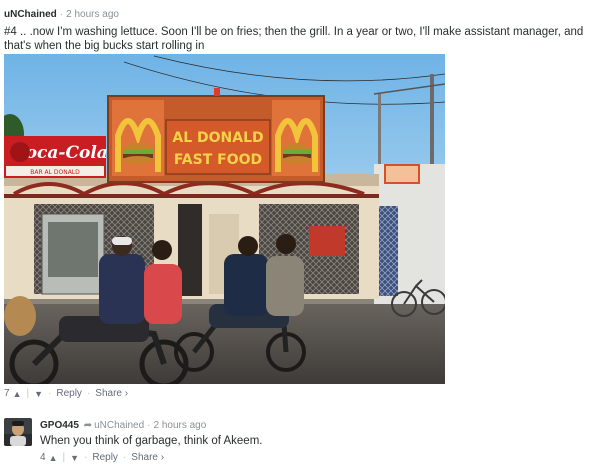  What do you see at coordinates (59, 425) in the screenshot?
I see `comment-author: GPO445` at bounding box center [59, 425].